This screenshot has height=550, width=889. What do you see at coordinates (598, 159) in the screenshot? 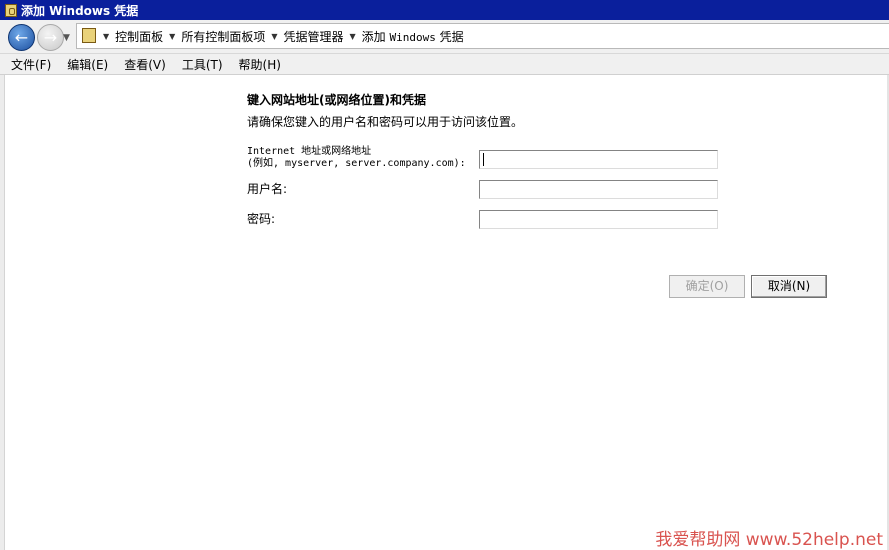
I see `address-input` at bounding box center [598, 159].